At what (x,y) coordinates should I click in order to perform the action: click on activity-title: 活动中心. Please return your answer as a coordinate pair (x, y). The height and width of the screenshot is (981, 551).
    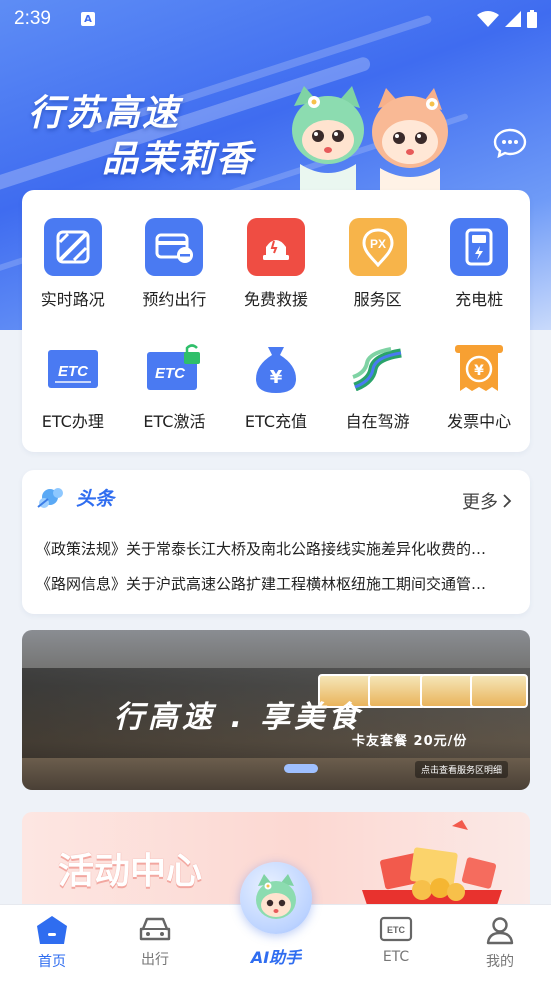
    Looking at the image, I should click on (130, 871).